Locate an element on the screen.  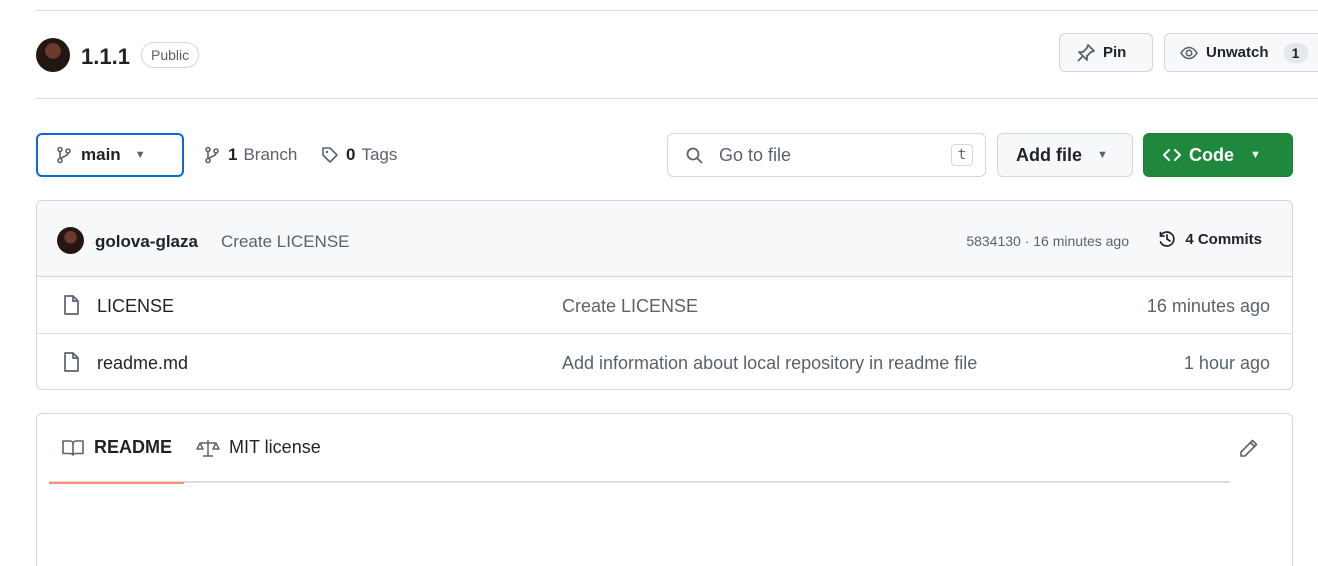
readme-tab-label: README is located at coordinates (133, 447).